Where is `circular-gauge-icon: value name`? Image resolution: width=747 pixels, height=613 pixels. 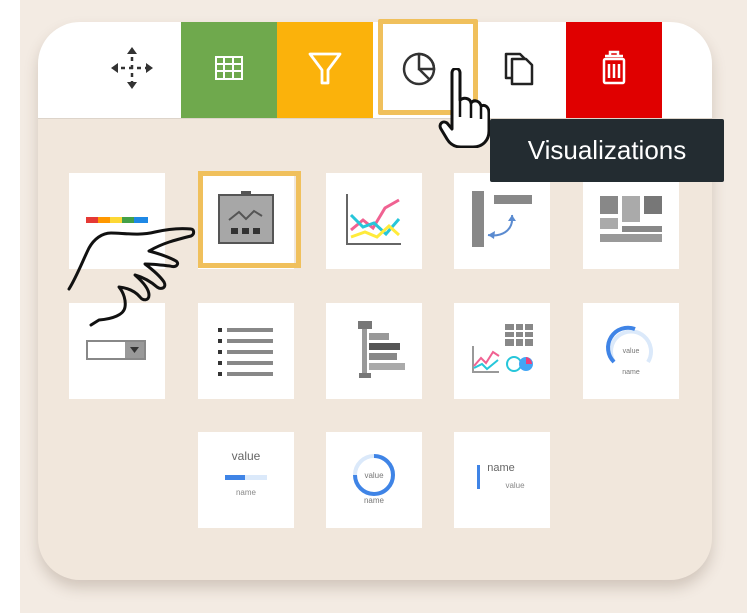
circular-gauge-icon: value name is located at coordinates (631, 351).